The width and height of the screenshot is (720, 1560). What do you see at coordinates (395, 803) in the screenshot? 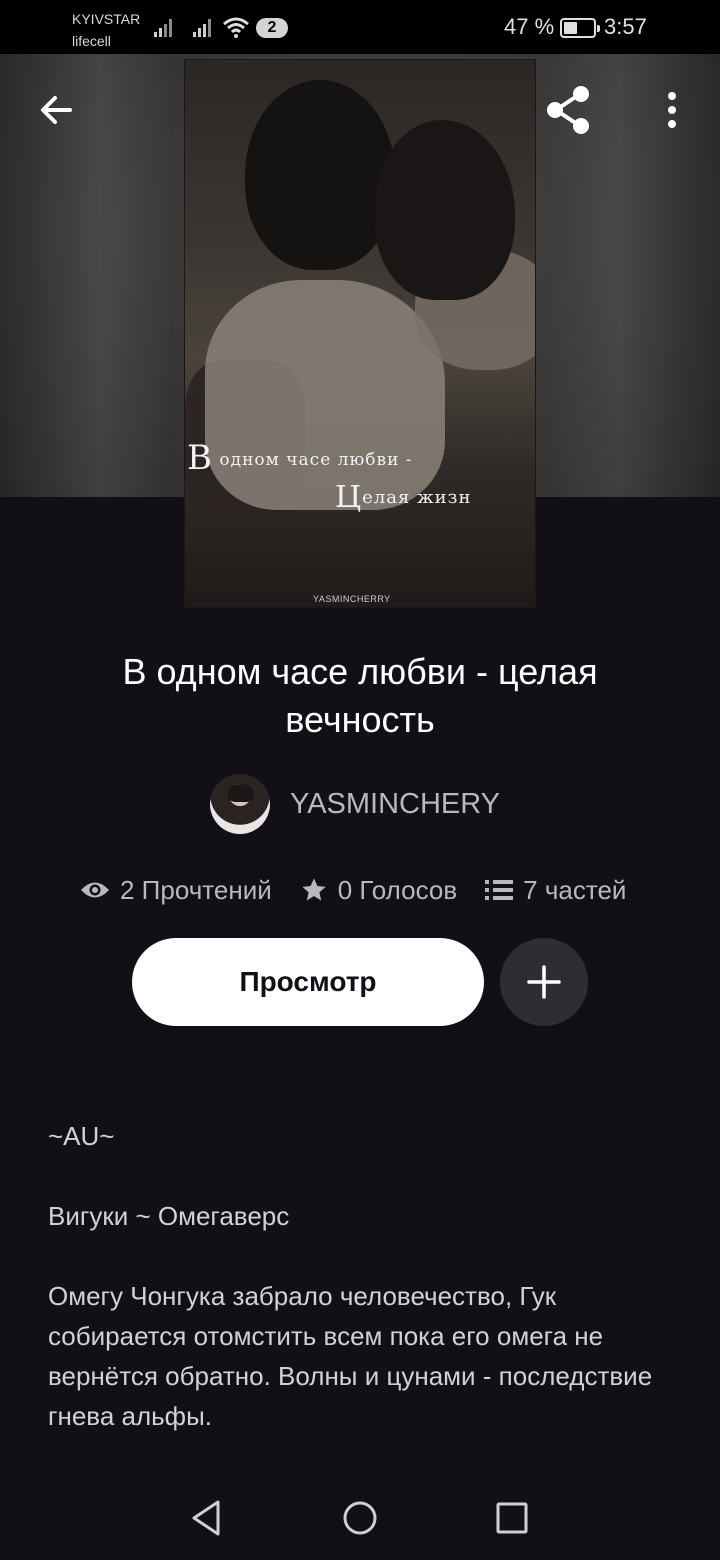
I see `author-name: YASMINCHERY` at bounding box center [395, 803].